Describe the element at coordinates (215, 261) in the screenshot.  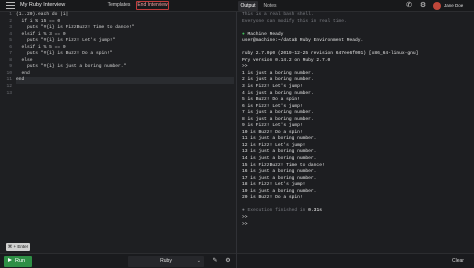
I see `pencil-icon: ✎` at that location.